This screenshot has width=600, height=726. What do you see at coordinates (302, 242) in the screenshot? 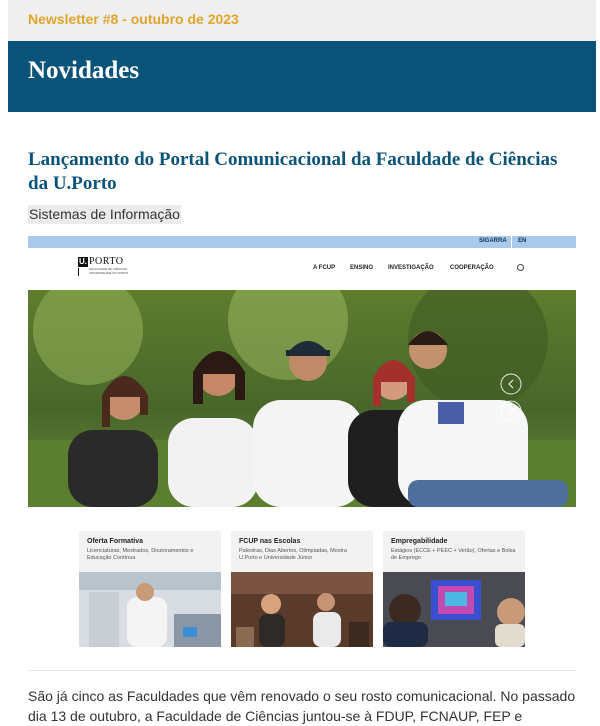
I see `portal-top-strip: SIGARRA EN` at bounding box center [302, 242].